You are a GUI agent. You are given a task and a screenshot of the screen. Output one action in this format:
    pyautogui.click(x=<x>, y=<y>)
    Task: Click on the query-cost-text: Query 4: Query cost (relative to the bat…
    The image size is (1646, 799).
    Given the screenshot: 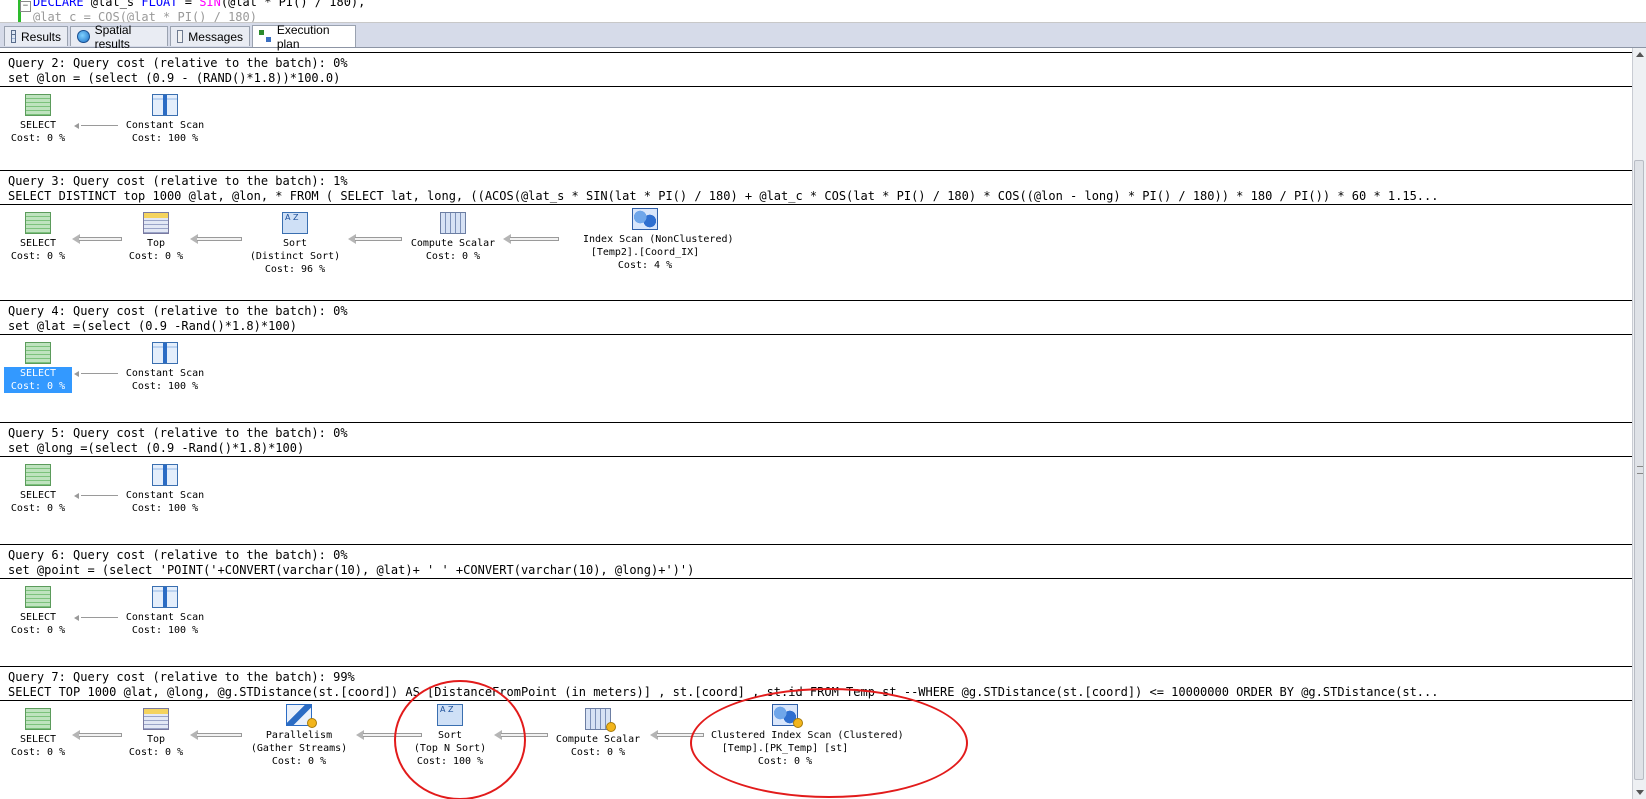 What is the action you would take?
    pyautogui.click(x=178, y=311)
    